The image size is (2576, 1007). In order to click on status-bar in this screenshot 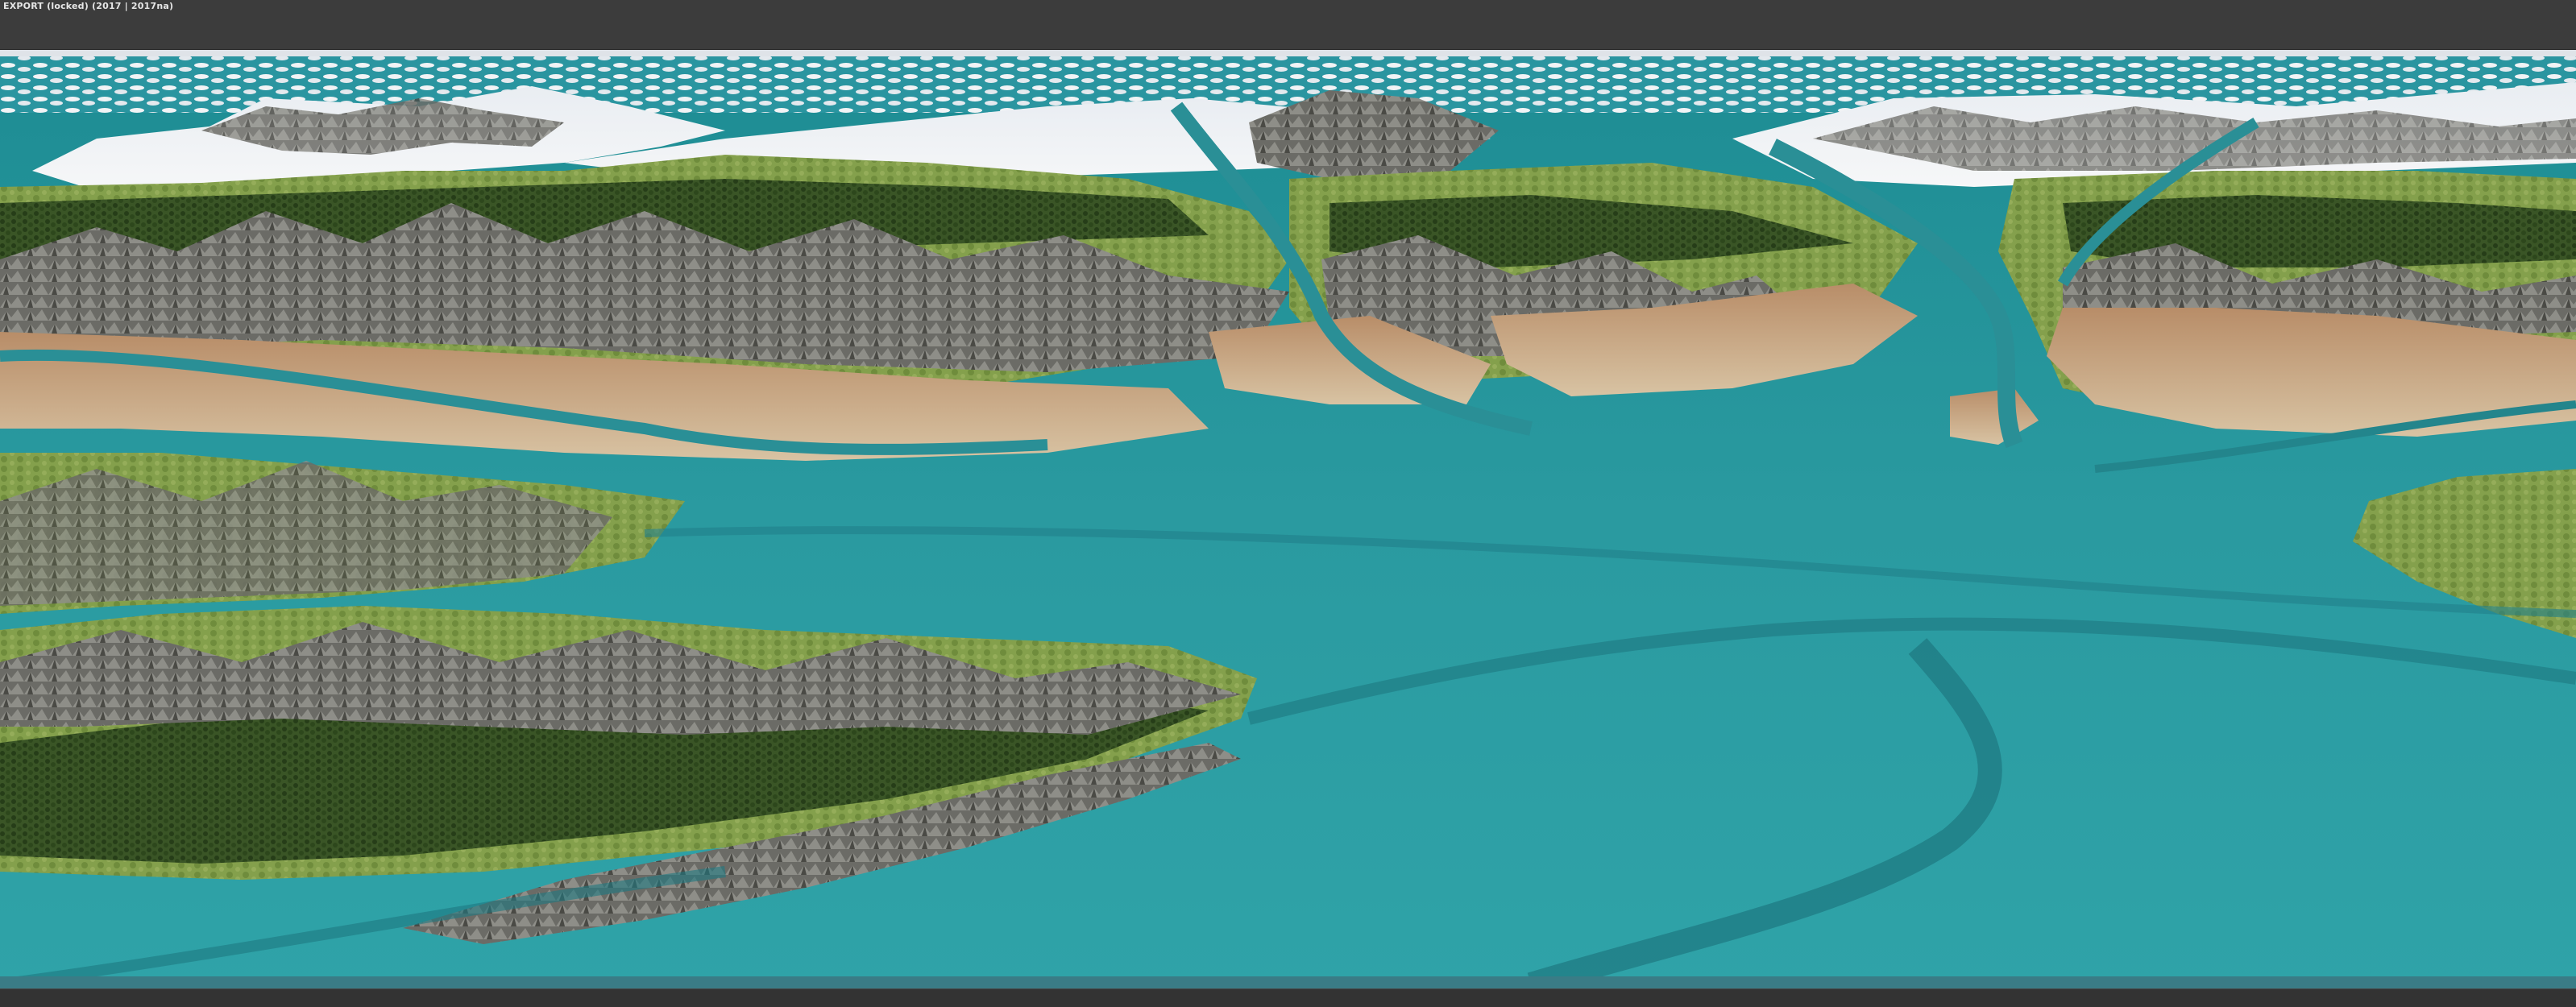, I will do `click(1288, 997)`.